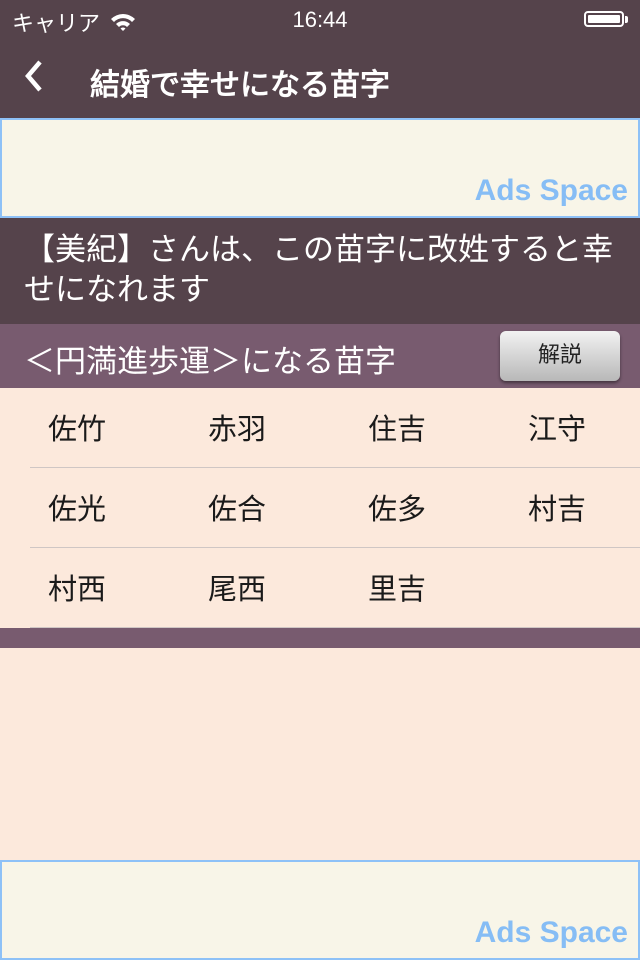 This screenshot has height=960, width=640. What do you see at coordinates (77, 507) in the screenshot?
I see `surname-cell: 佐光` at bounding box center [77, 507].